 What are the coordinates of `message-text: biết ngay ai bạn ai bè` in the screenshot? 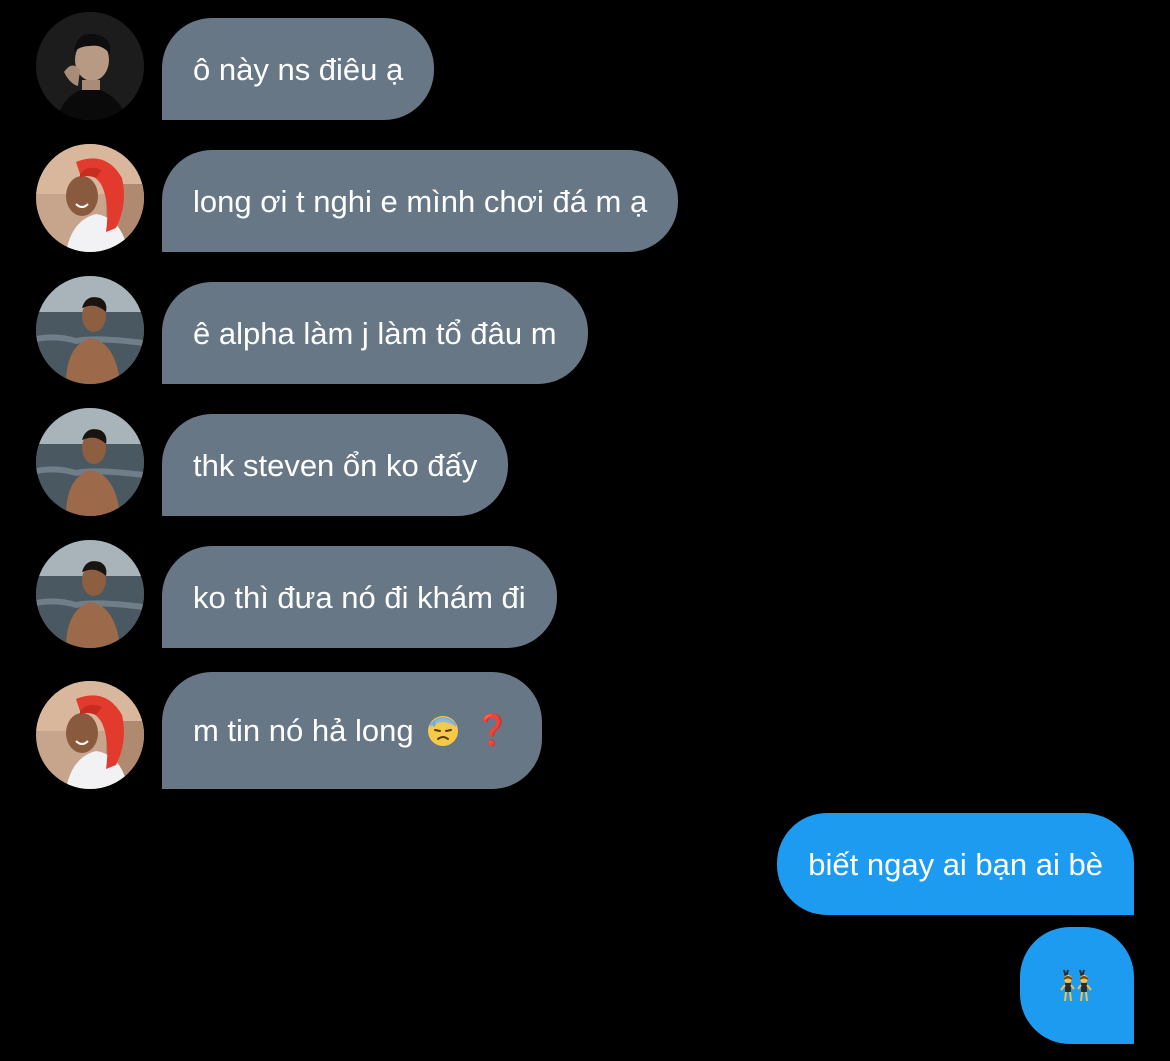 It's located at (955, 864).